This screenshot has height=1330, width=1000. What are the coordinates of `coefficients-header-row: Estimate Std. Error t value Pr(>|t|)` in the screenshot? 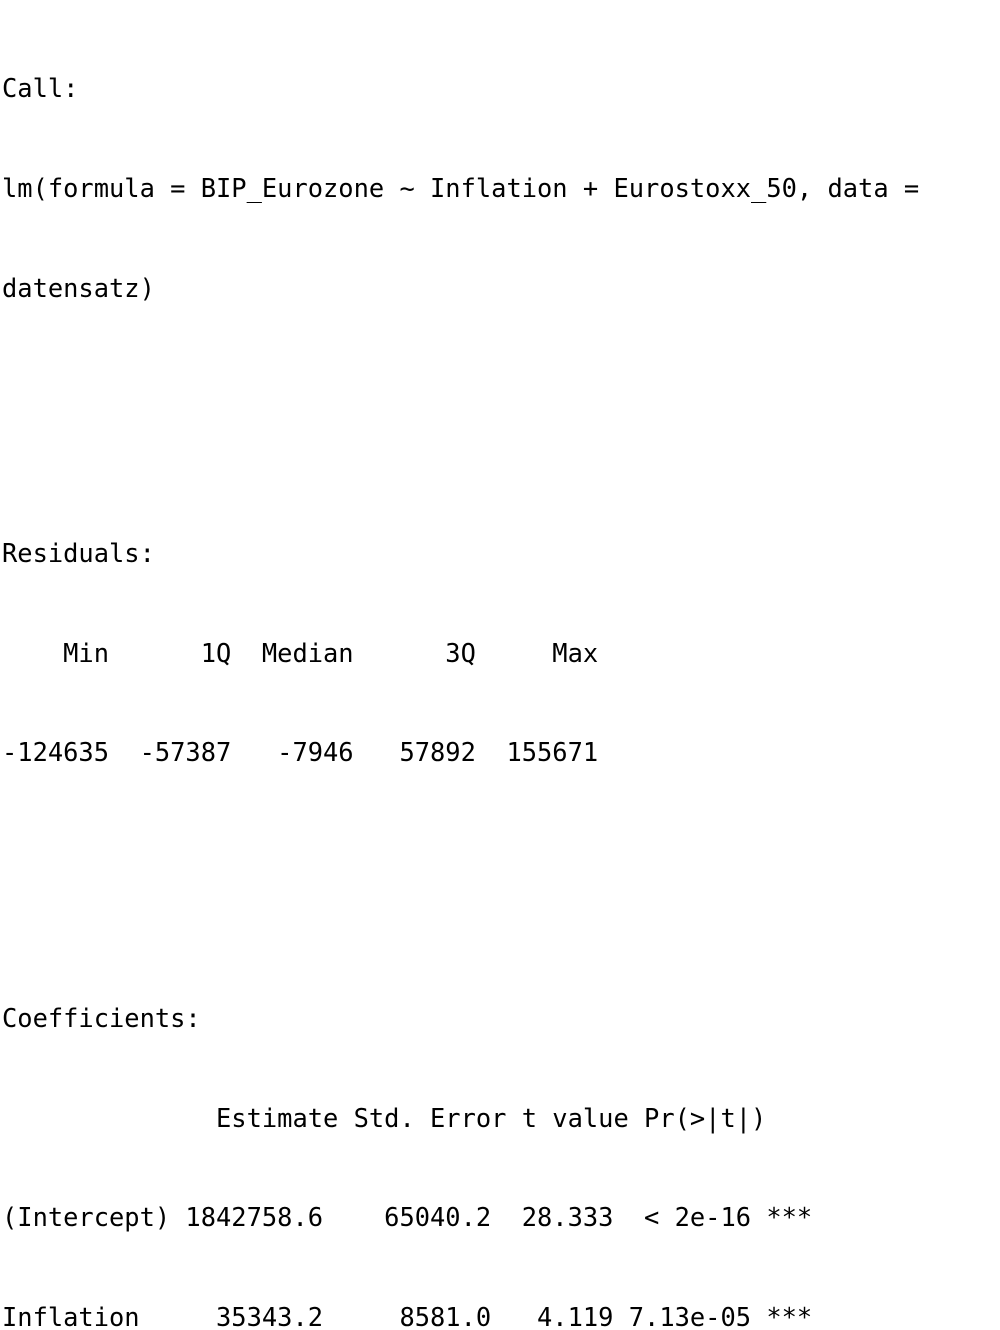 It's located at (415, 1117).